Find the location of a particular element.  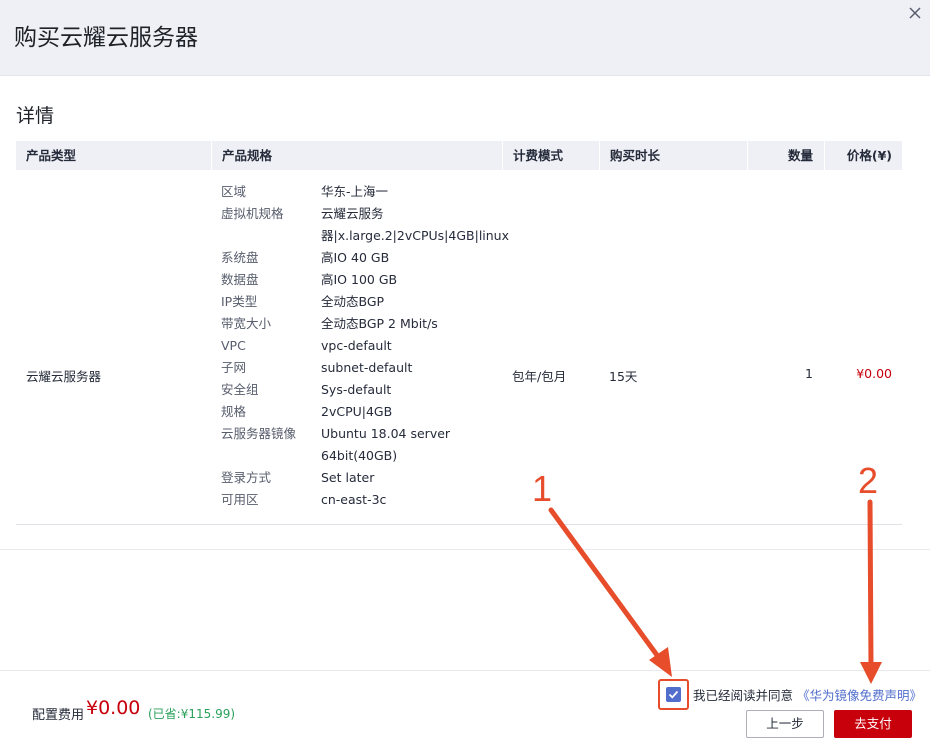

fee-saved: (已省:¥115.99) is located at coordinates (192, 714).